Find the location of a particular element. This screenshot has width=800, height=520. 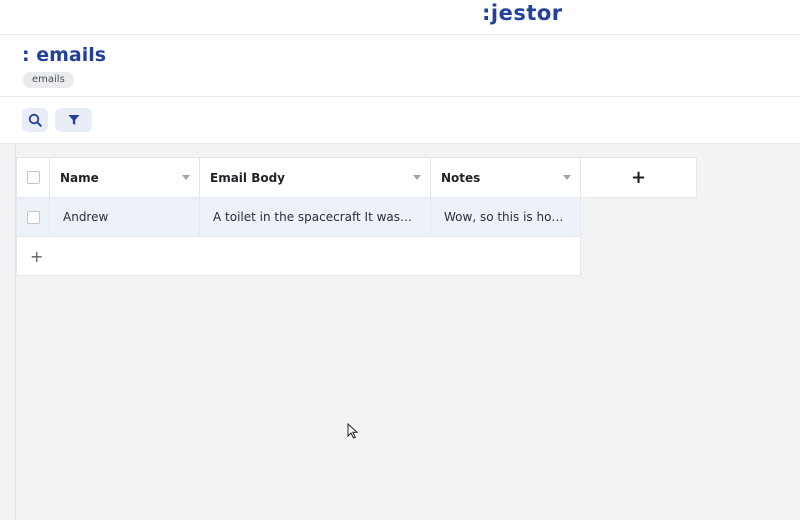

app-logo: :jestor is located at coordinates (522, 13).